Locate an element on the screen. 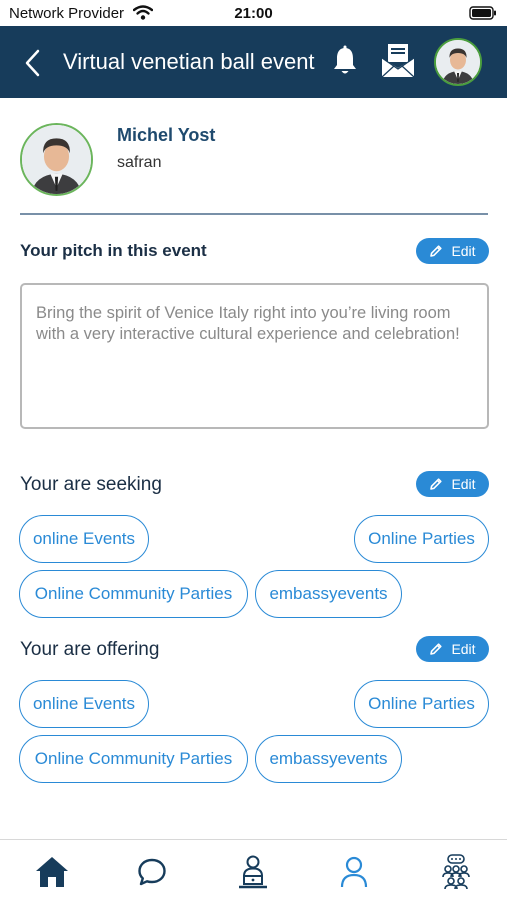  profile-name: Michel Yost is located at coordinates (166, 135).